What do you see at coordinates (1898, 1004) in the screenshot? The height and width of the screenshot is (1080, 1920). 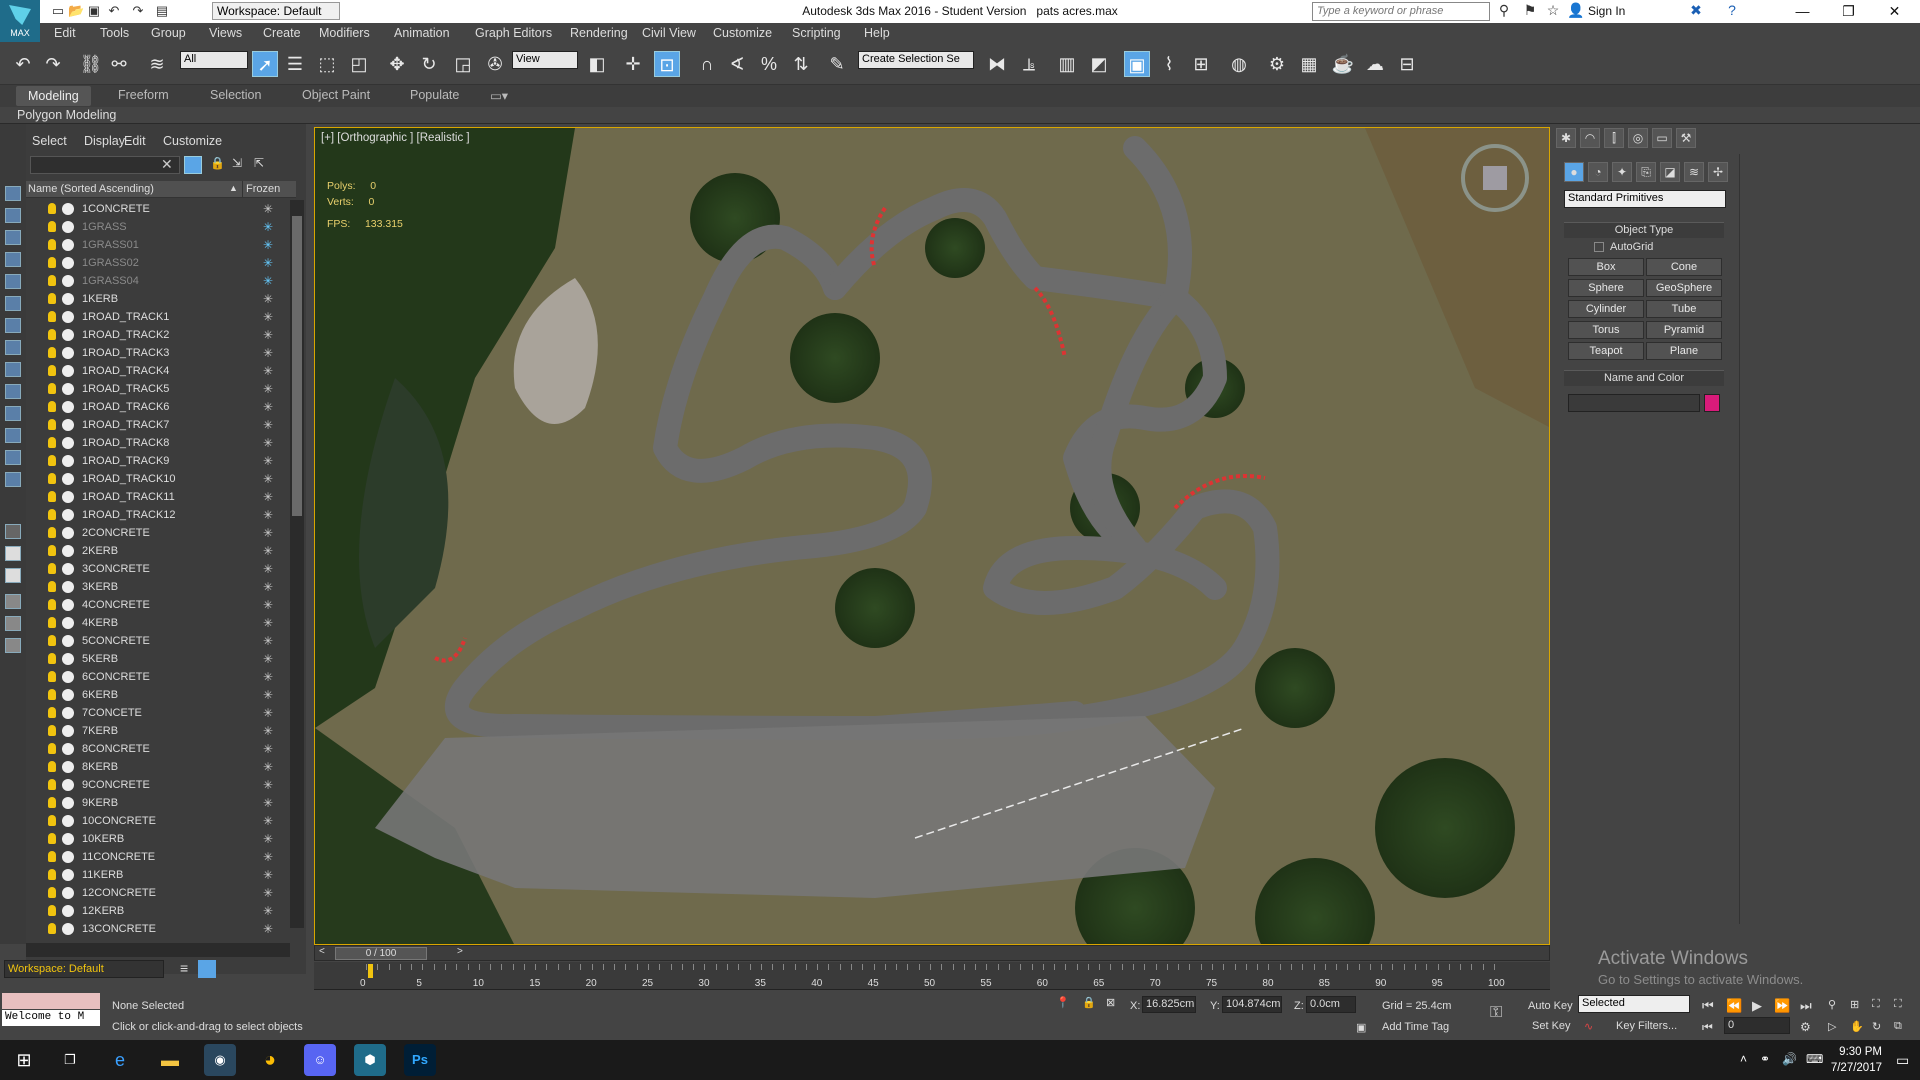 I see `zoom-extents-all-icon: ⛶` at bounding box center [1898, 1004].